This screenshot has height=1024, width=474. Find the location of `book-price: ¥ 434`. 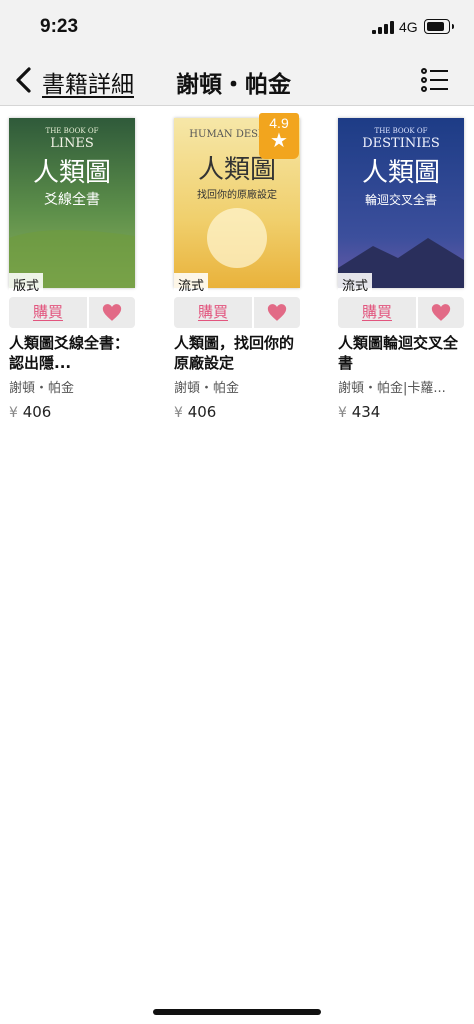

book-price: ¥ 434 is located at coordinates (359, 412).